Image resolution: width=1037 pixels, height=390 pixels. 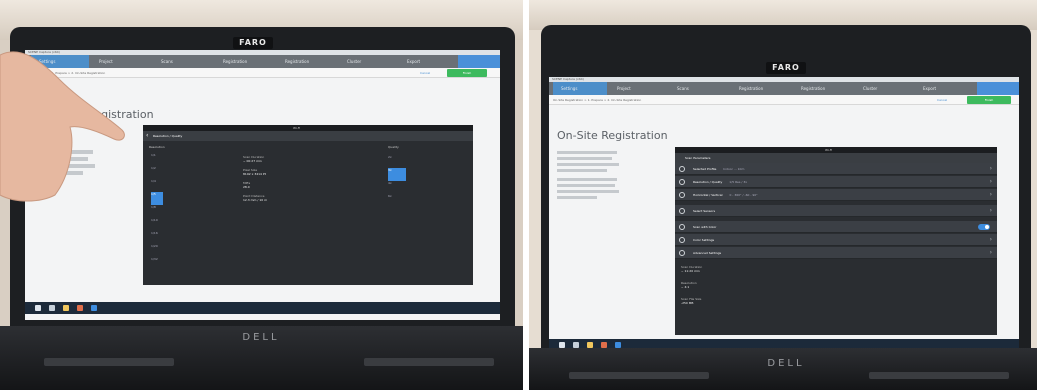 What do you see at coordinates (397, 161) in the screenshot?
I see `quality-option: 2x` at bounding box center [397, 161].